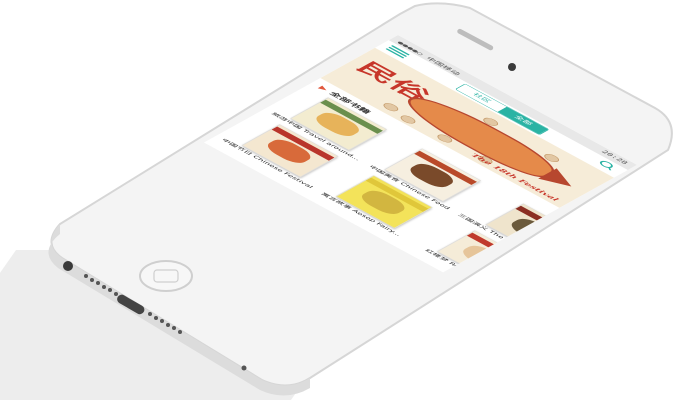  Describe the element at coordinates (393, 81) in the screenshot. I see `banner-title-art: 民俗` at that location.